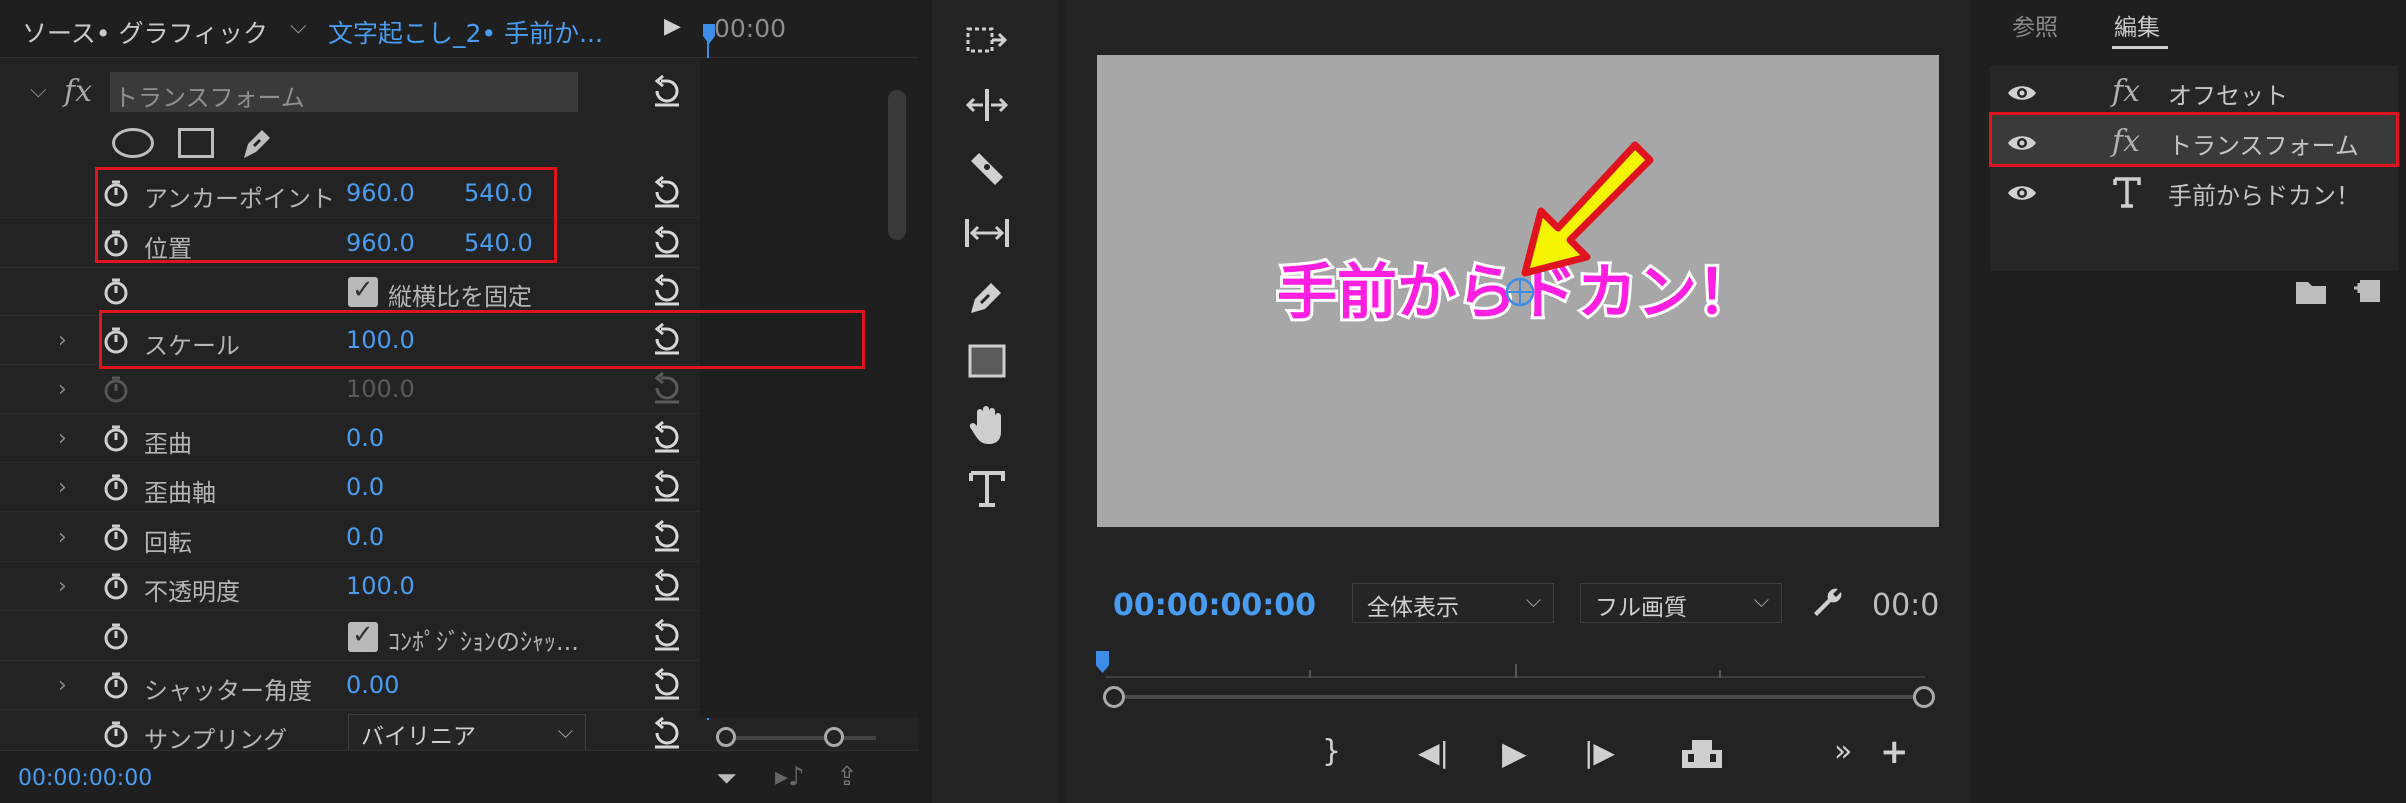 The height and width of the screenshot is (803, 2406). I want to click on vertical-scrollbar, so click(897, 165).